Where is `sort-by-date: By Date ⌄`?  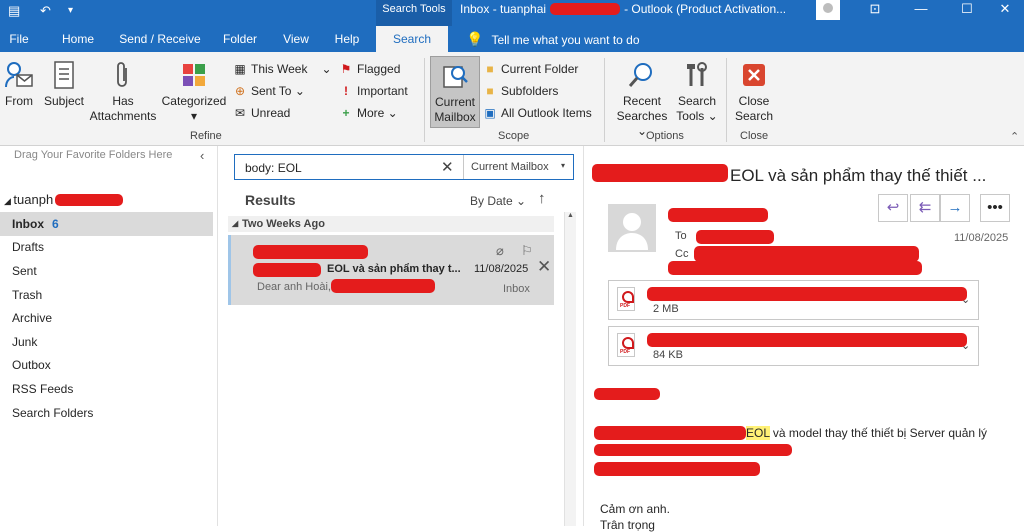 sort-by-date: By Date ⌄ is located at coordinates (498, 201).